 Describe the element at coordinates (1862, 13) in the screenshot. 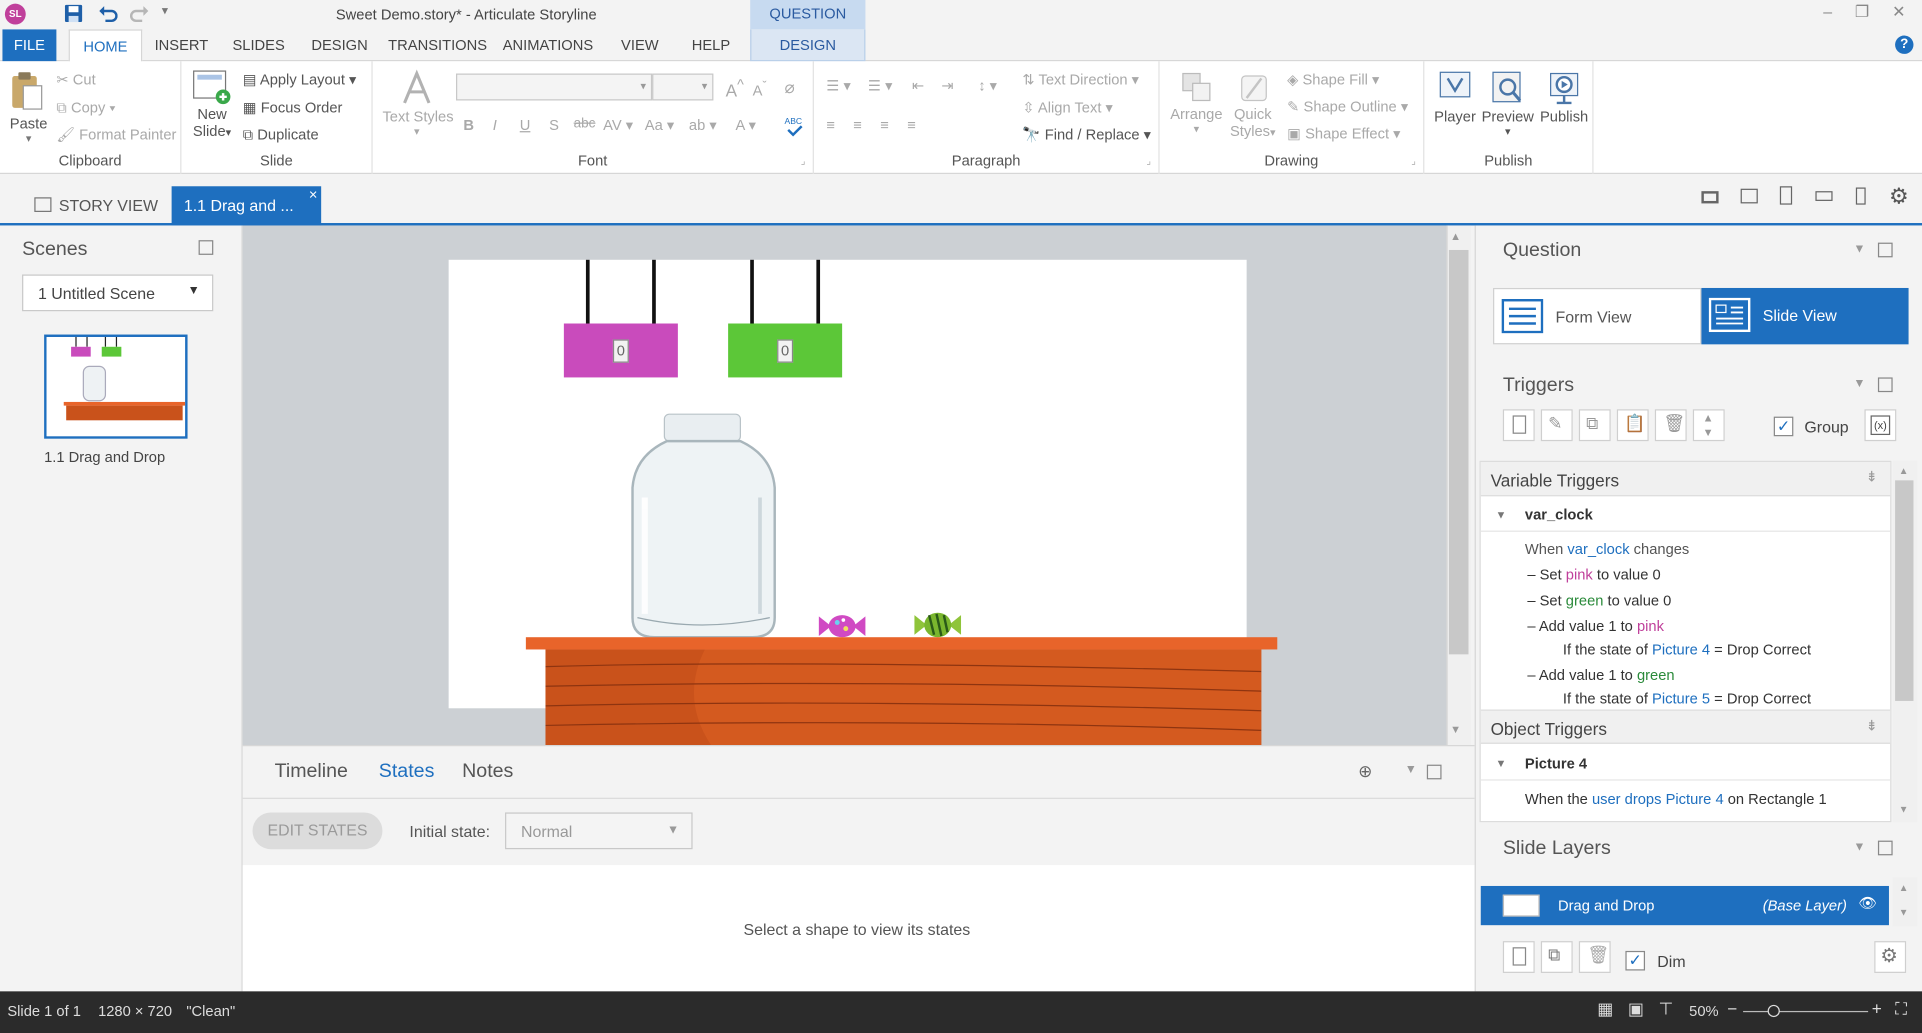

I see `restore-icon: ❐` at that location.